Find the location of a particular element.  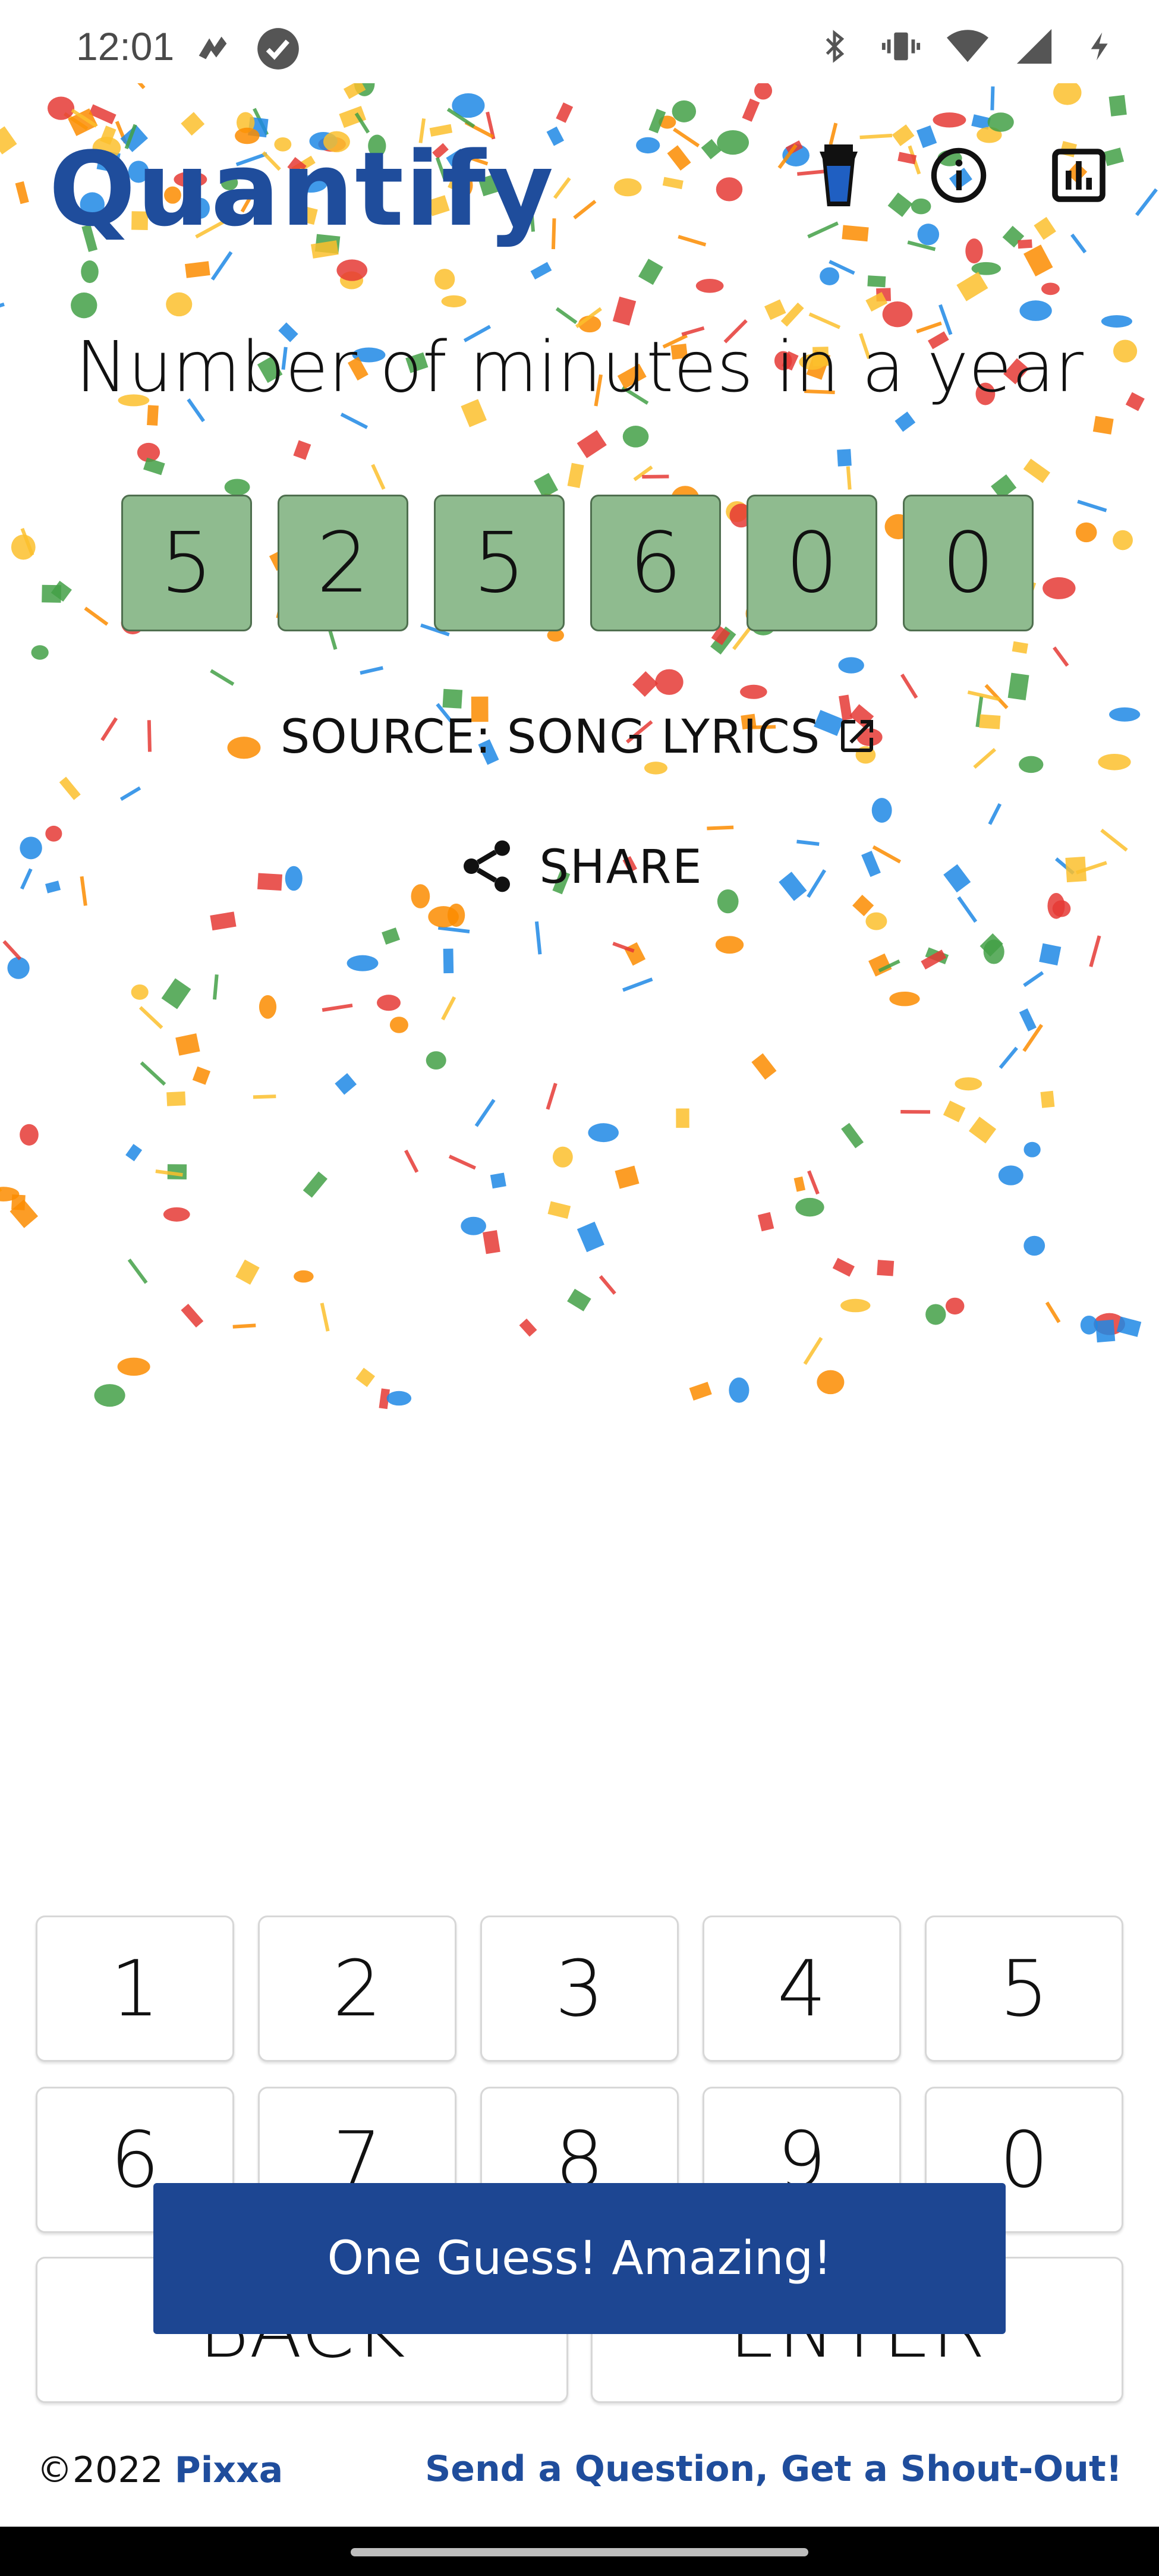

digit-tile: 6 is located at coordinates (655, 563).